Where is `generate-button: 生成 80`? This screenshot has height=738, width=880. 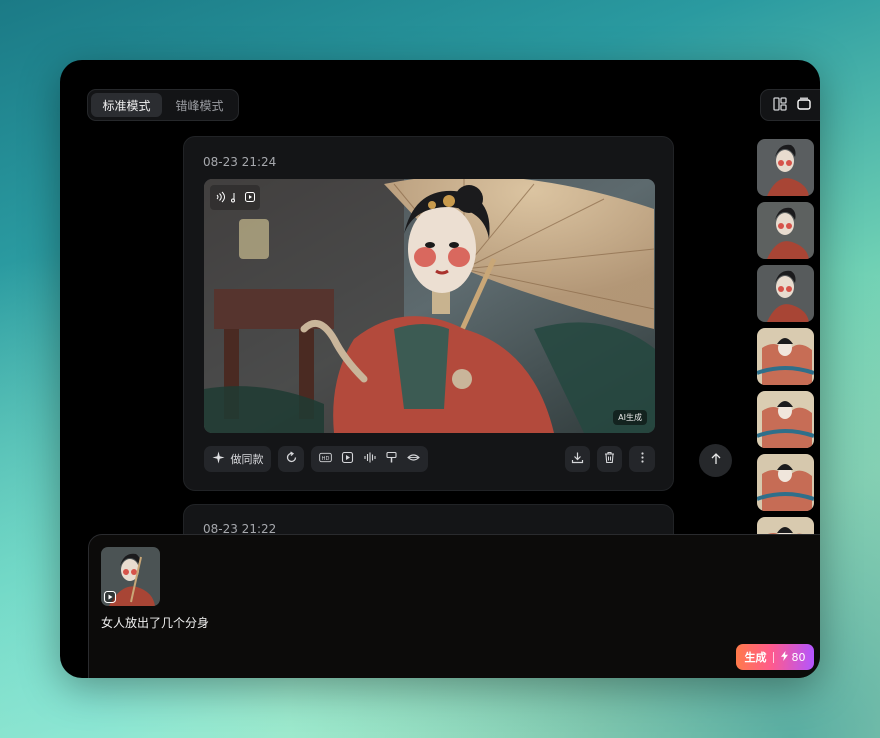 generate-button: 生成 80 is located at coordinates (775, 657).